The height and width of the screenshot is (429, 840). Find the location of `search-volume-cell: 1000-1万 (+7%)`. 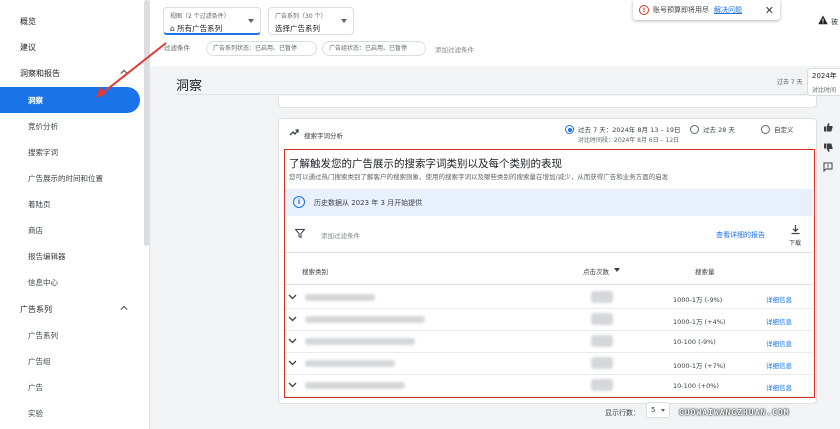

search-volume-cell: 1000-1万 (+7%) is located at coordinates (699, 366).